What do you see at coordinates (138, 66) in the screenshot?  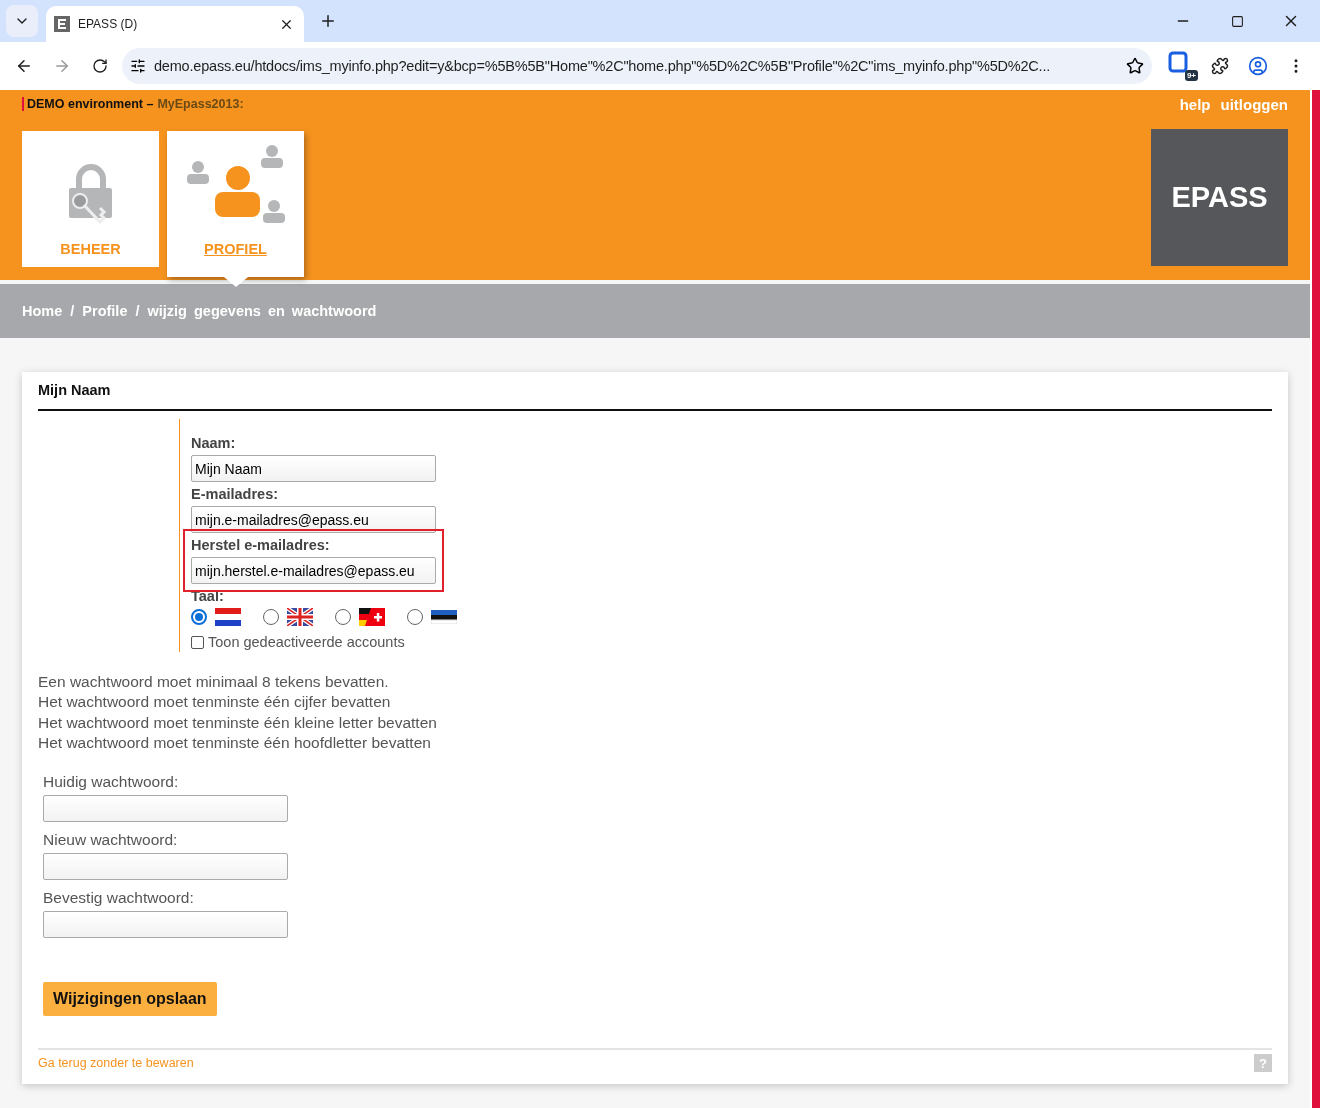 I see `site-settings-icon` at bounding box center [138, 66].